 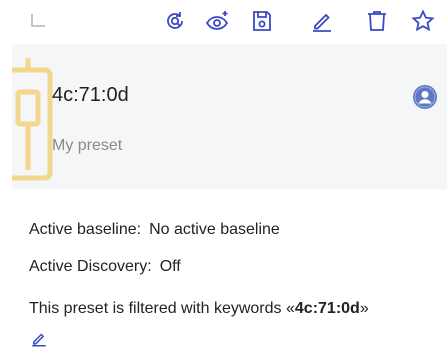 What do you see at coordinates (262, 21) in the screenshot?
I see `save-icon` at bounding box center [262, 21].